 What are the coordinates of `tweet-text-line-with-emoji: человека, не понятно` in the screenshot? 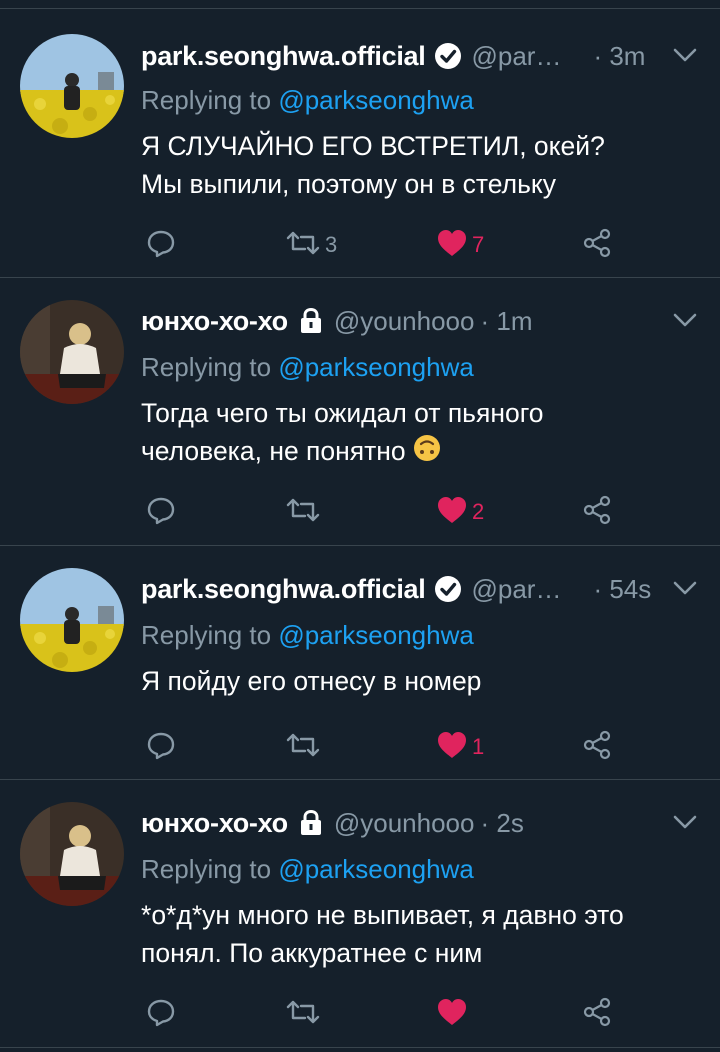 It's located at (421, 452).